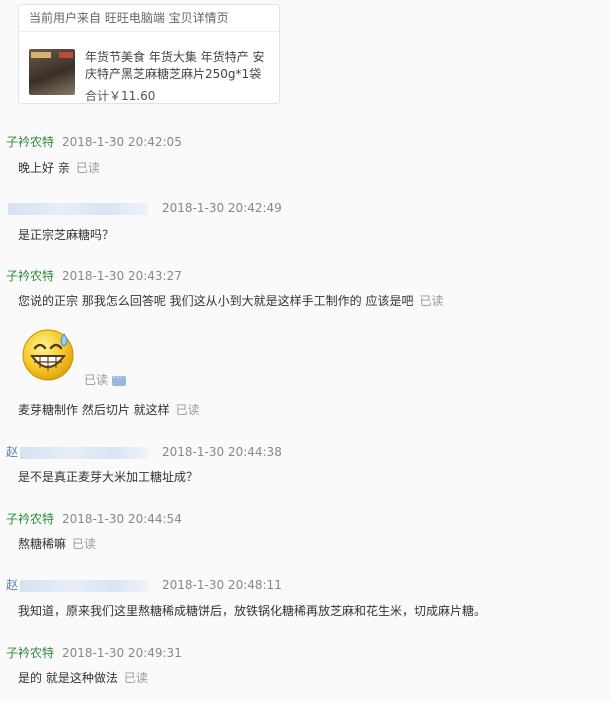 The height and width of the screenshot is (701, 611). I want to click on message-header: 子衿农特 2018-1-30 20:42:05, so click(94, 142).